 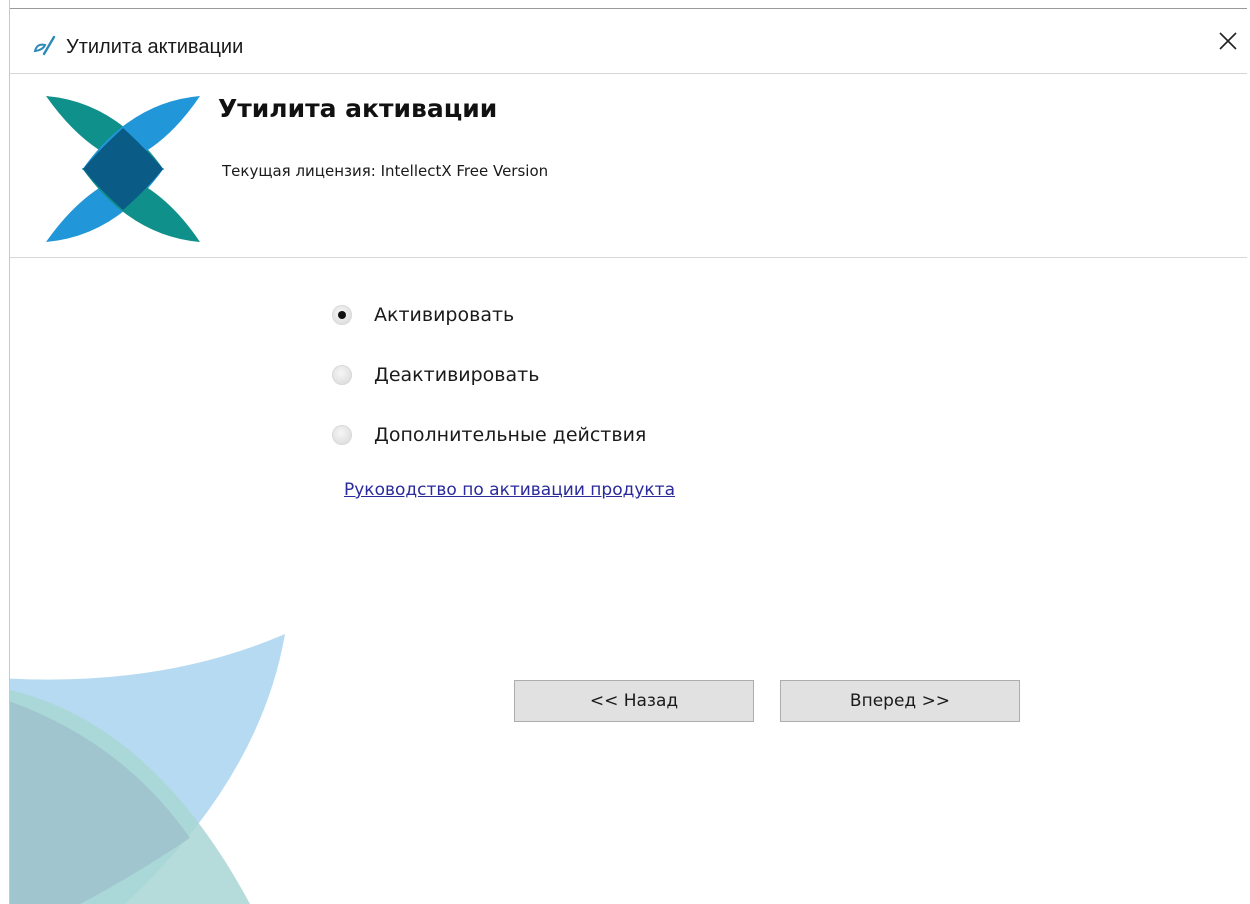 I want to click on back-button: << Назад, so click(x=634, y=701).